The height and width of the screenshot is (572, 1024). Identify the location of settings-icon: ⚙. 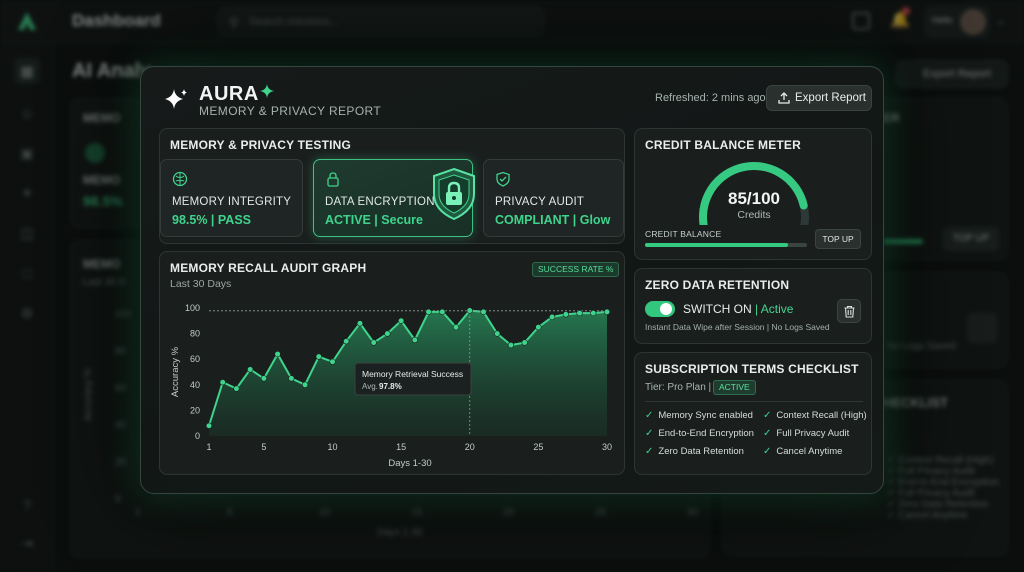
(27, 313).